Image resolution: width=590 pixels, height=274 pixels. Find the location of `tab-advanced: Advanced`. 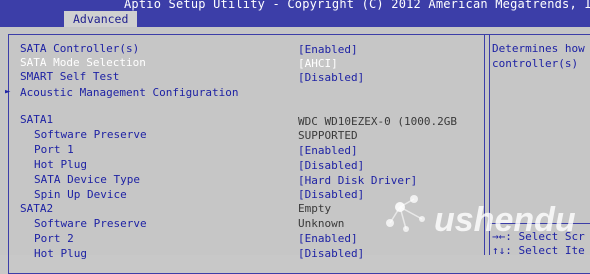

tab-advanced: Advanced is located at coordinates (101, 19).